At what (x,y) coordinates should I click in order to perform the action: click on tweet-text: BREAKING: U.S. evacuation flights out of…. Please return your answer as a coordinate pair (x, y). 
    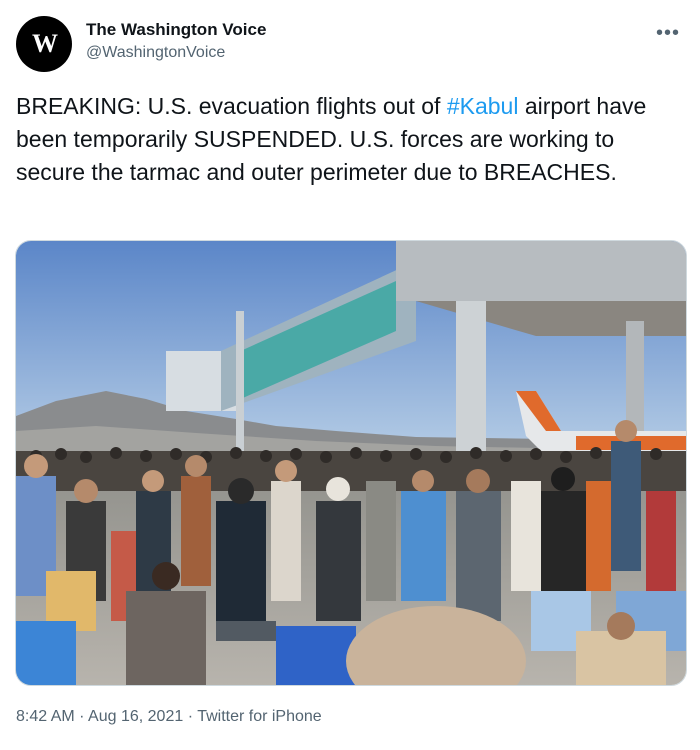
    Looking at the image, I should click on (351, 139).